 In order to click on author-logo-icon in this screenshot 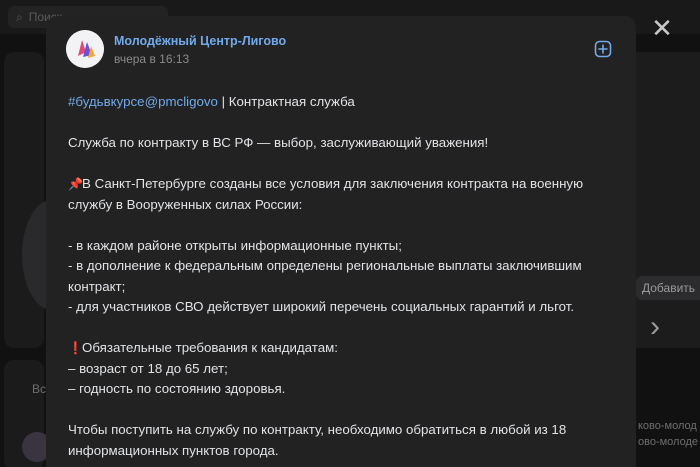, I will do `click(85, 49)`.